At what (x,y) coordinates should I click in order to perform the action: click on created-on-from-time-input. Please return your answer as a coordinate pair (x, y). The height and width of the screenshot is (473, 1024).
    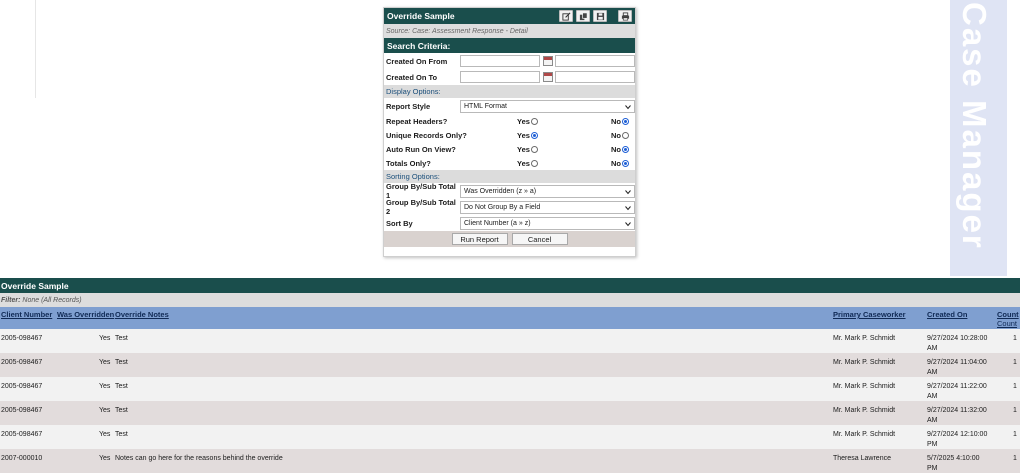
    Looking at the image, I should click on (595, 61).